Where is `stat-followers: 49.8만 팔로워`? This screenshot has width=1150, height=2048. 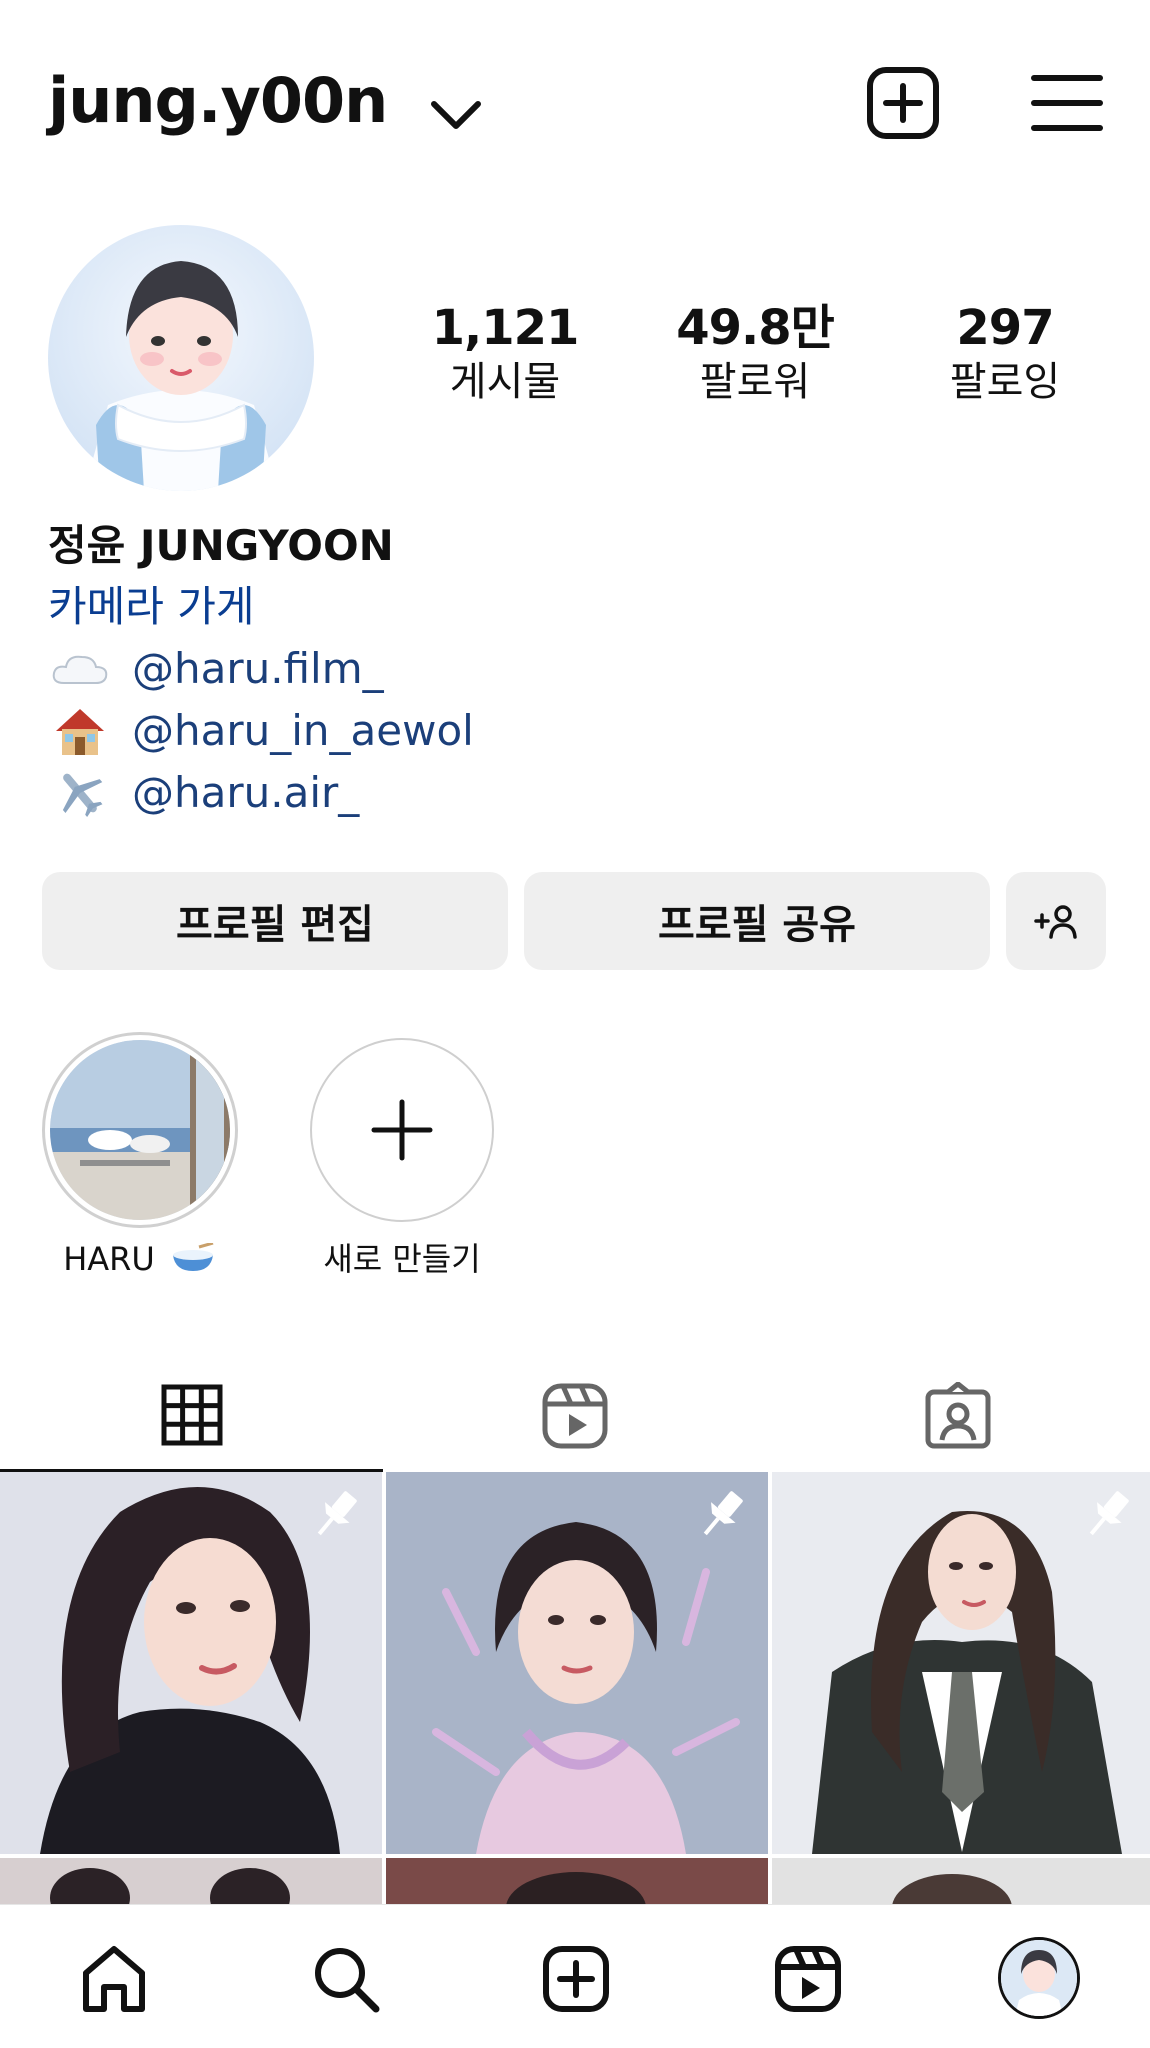
stat-followers: 49.8만 팔로워 is located at coordinates (755, 354).